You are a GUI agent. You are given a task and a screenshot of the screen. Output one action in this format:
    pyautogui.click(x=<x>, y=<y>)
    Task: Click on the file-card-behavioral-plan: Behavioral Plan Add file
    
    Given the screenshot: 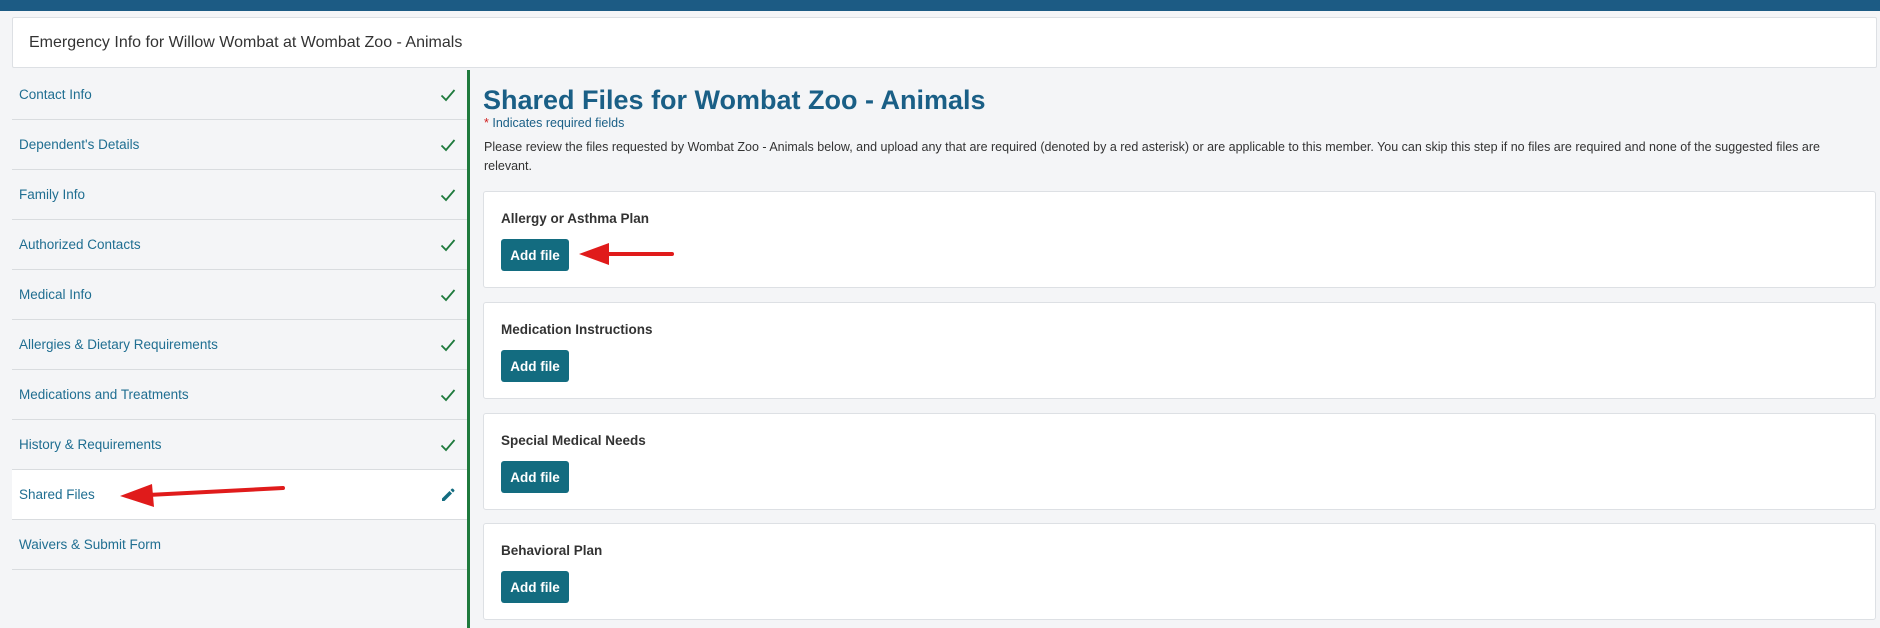 What is the action you would take?
    pyautogui.click(x=1179, y=571)
    